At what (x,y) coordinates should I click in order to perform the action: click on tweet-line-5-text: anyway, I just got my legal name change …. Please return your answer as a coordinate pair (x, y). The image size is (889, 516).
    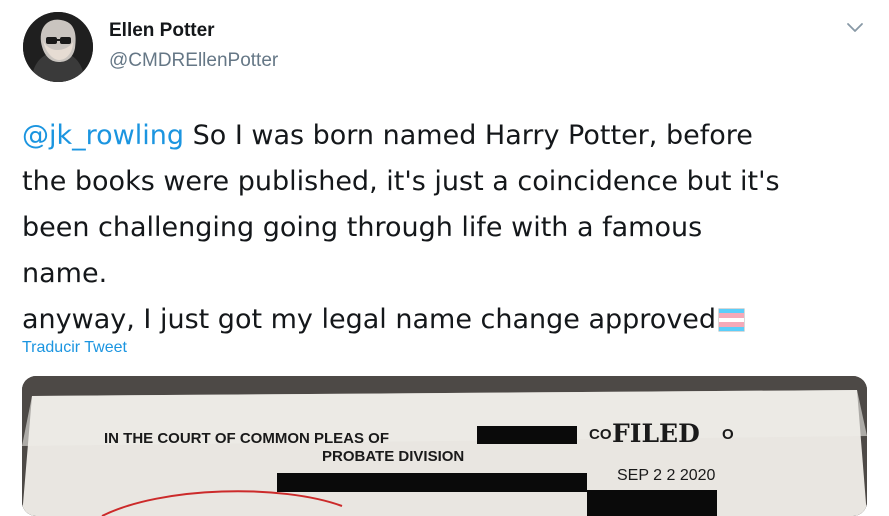
    Looking at the image, I should click on (369, 319).